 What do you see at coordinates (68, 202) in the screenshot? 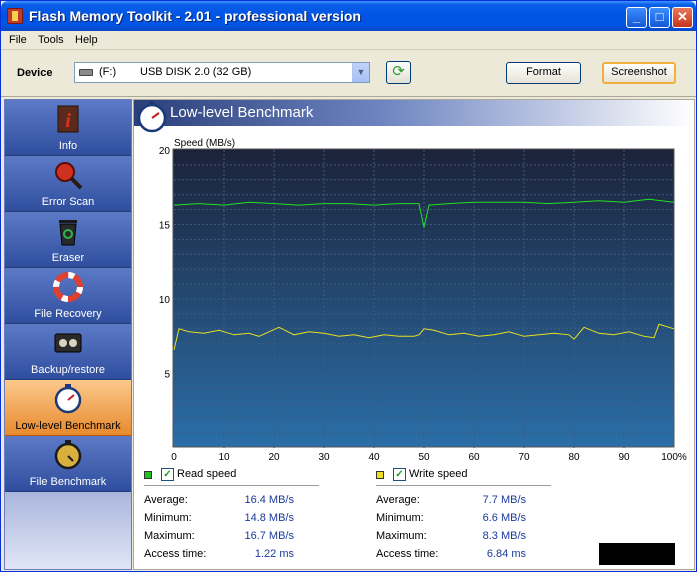
I see `sidebar-item-label: Error Scan` at bounding box center [68, 202].